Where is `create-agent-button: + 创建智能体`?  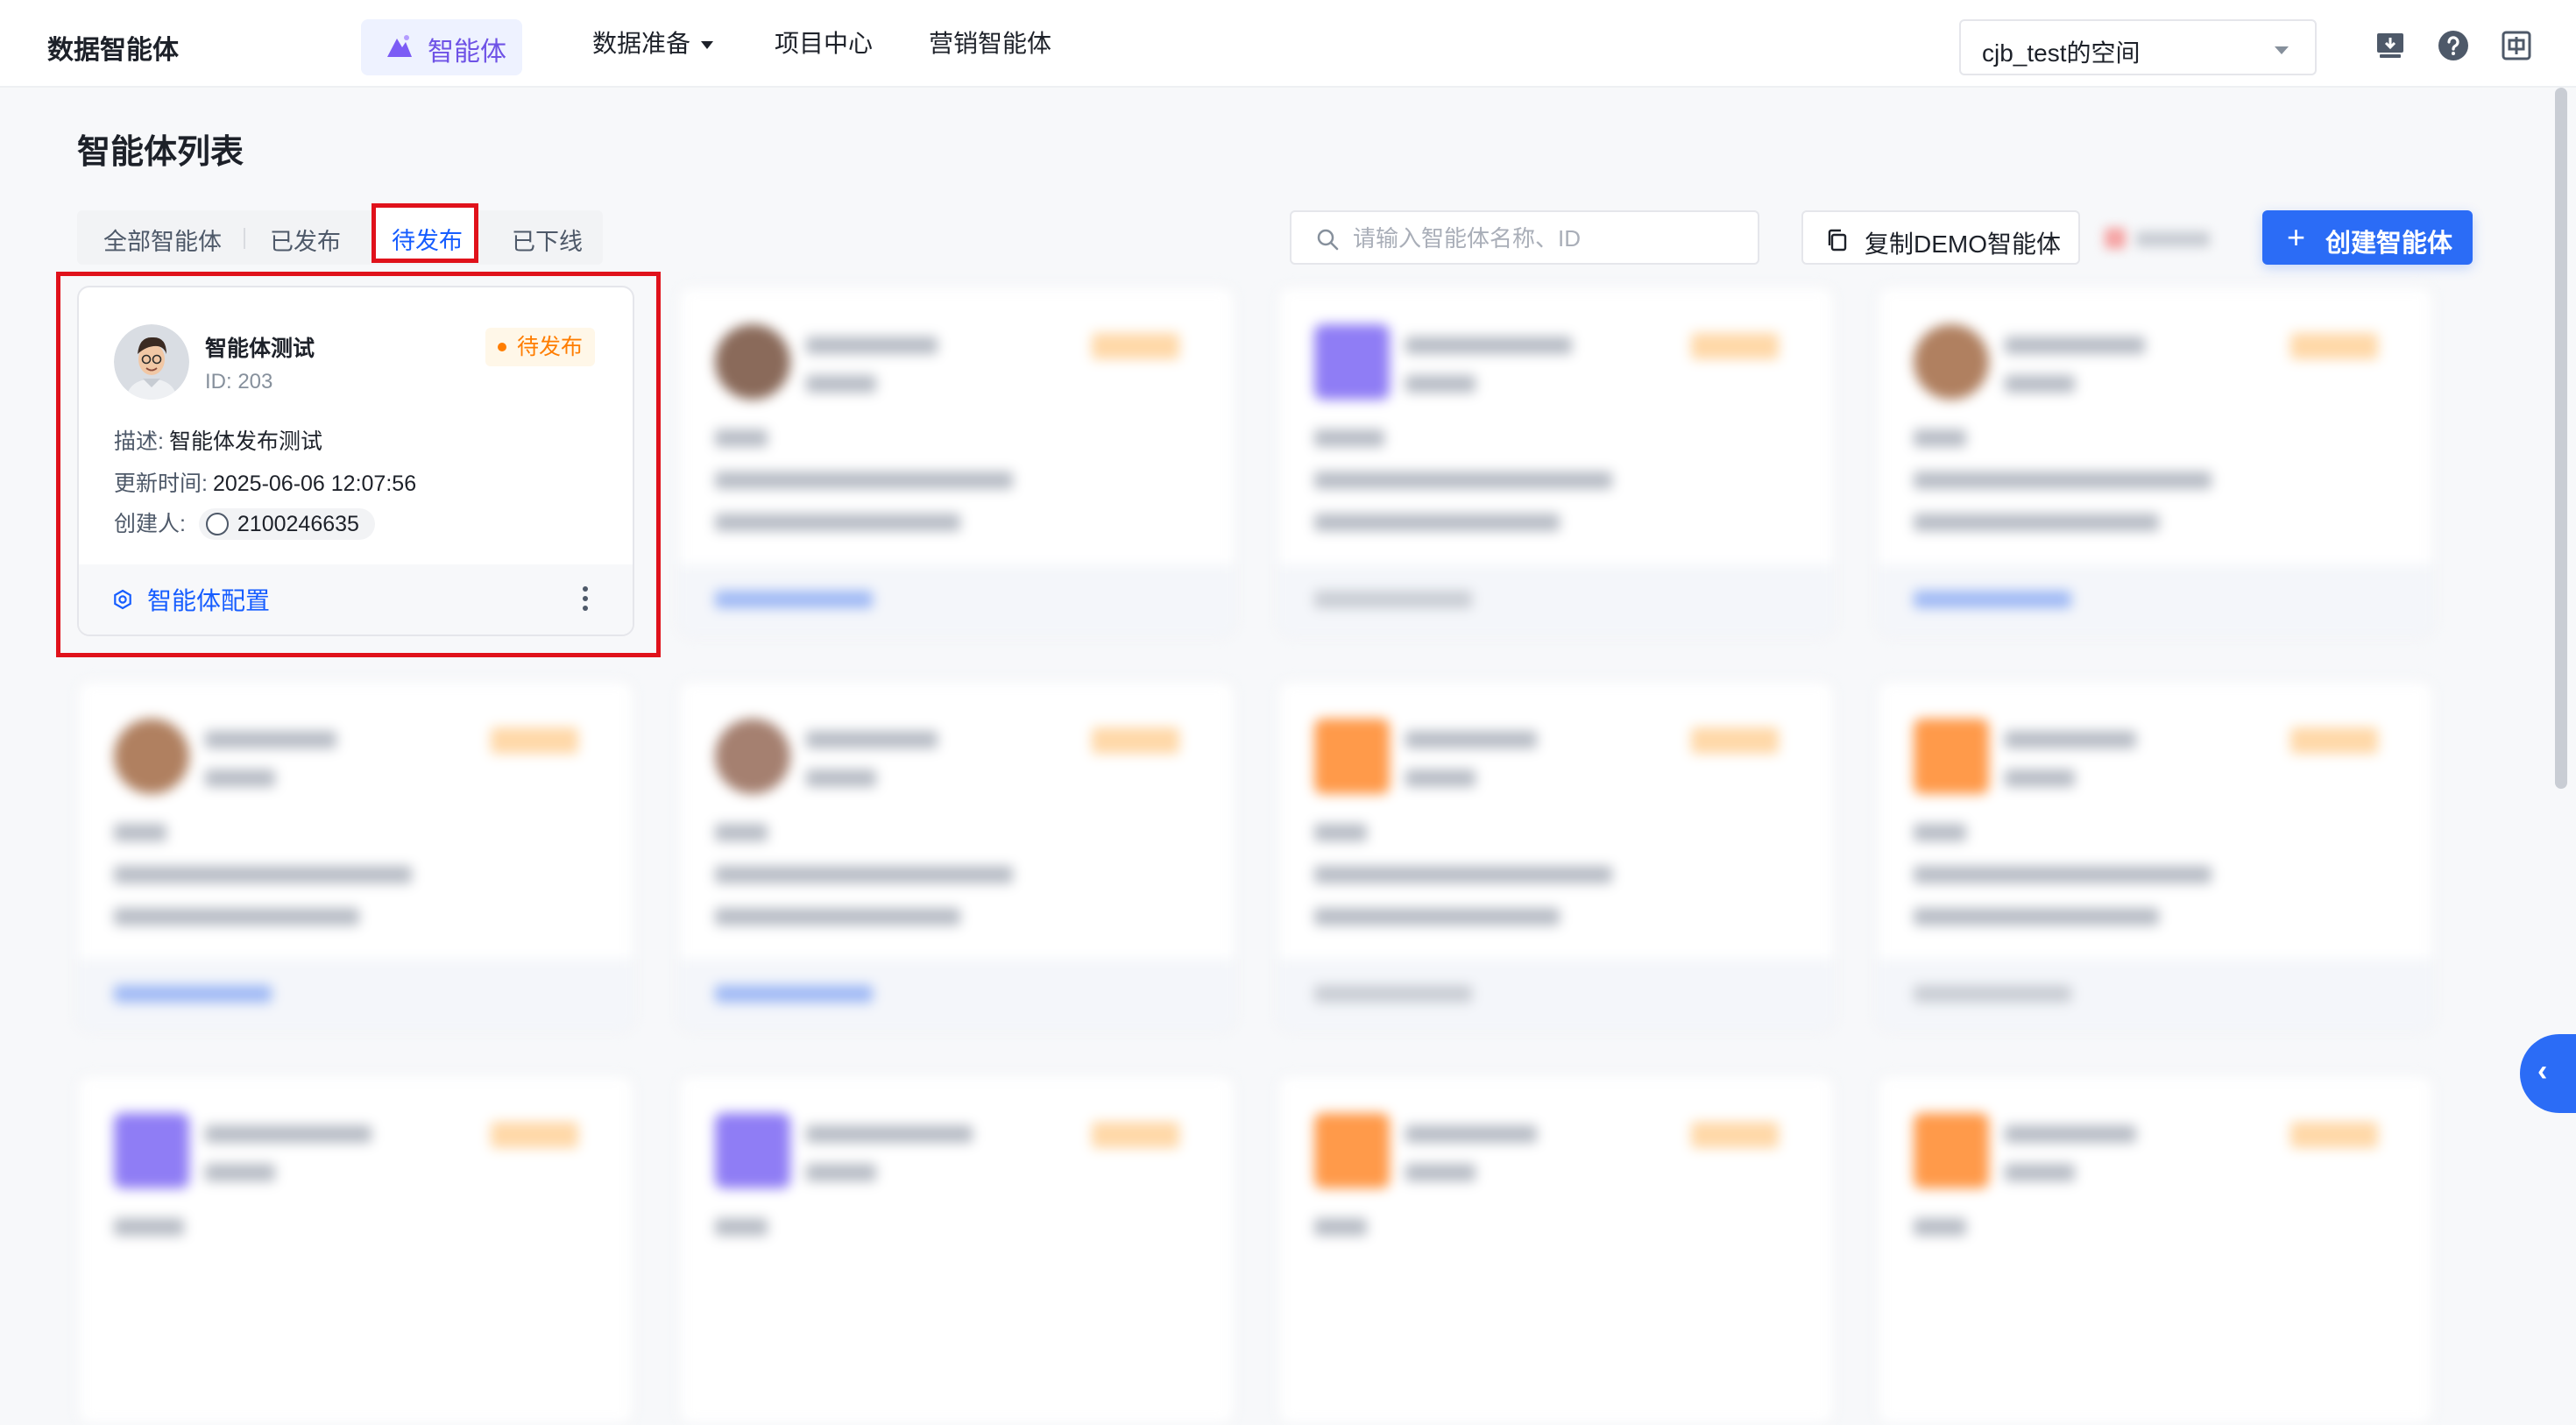 create-agent-button: + 创建智能体 is located at coordinates (2367, 237).